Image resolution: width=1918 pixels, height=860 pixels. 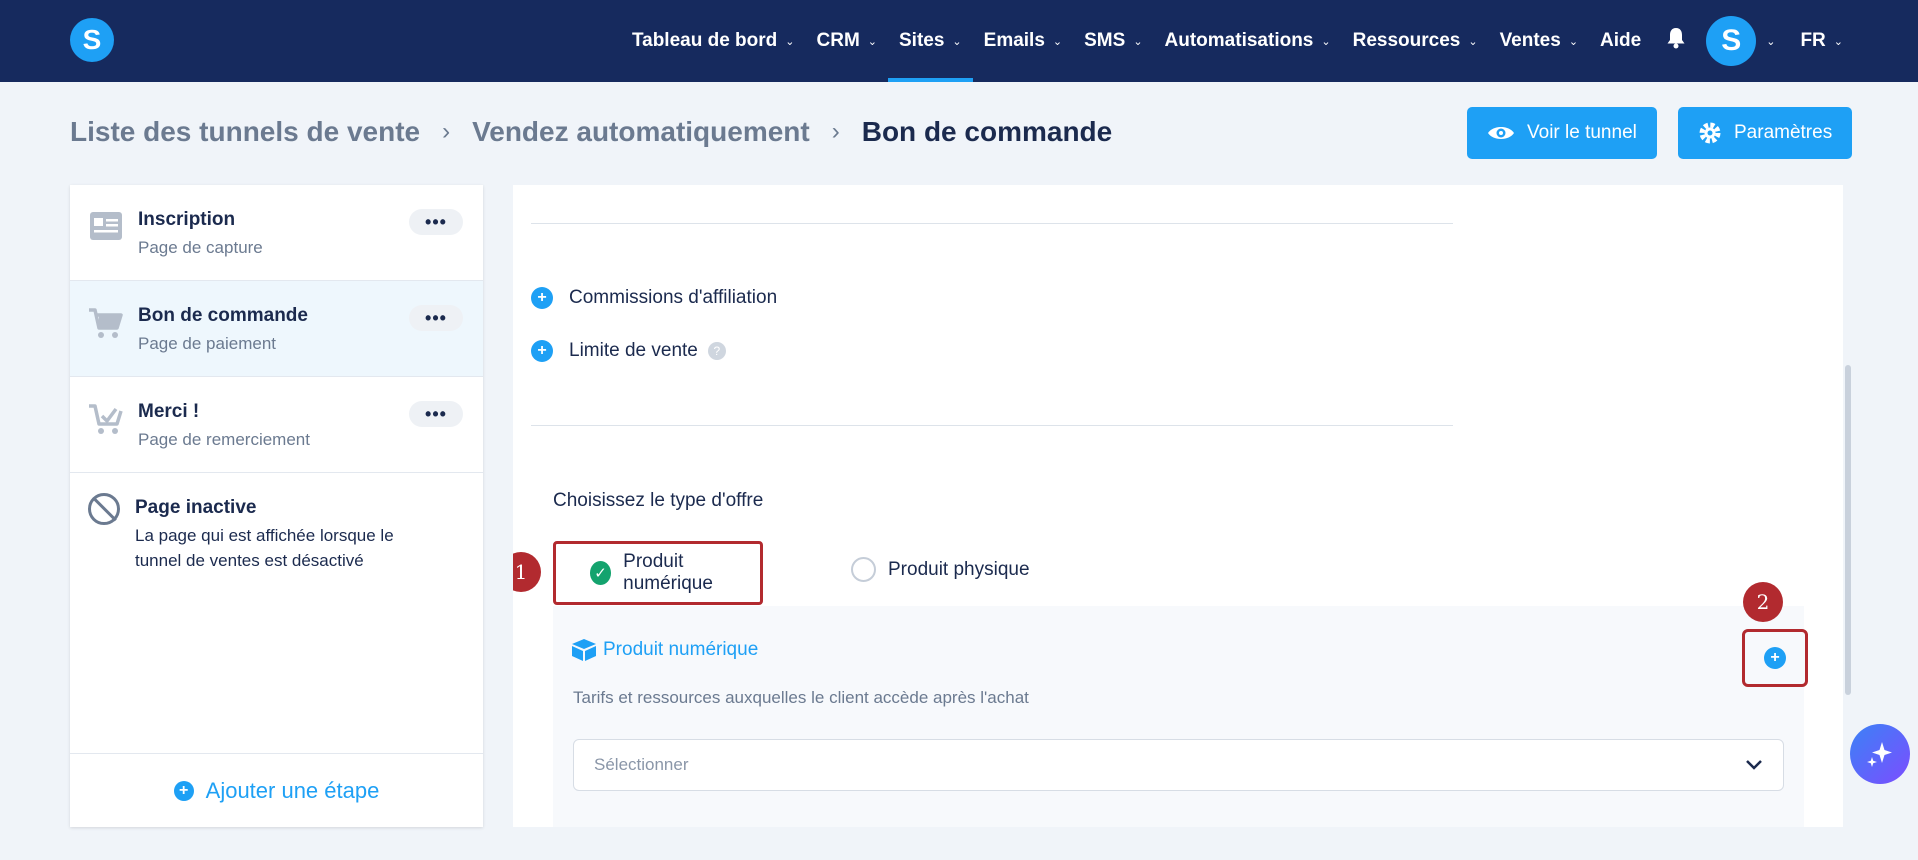 I want to click on scrollbar-thumb, so click(x=1848, y=530).